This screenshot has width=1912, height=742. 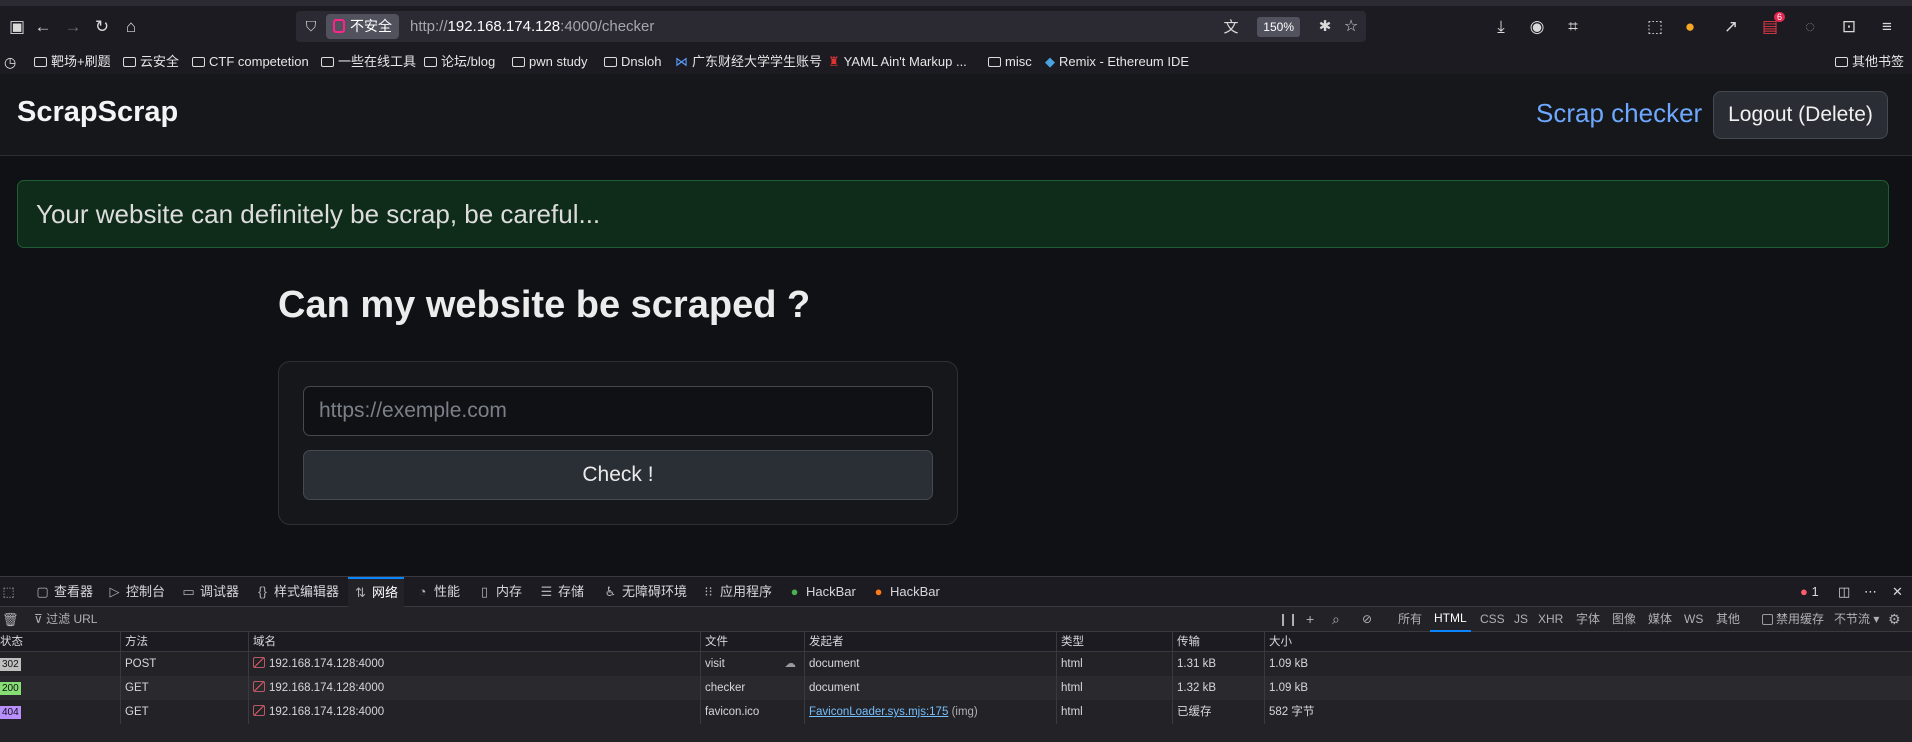 What do you see at coordinates (459, 62) in the screenshot?
I see `bookmark-item: 论坛/blog` at bounding box center [459, 62].